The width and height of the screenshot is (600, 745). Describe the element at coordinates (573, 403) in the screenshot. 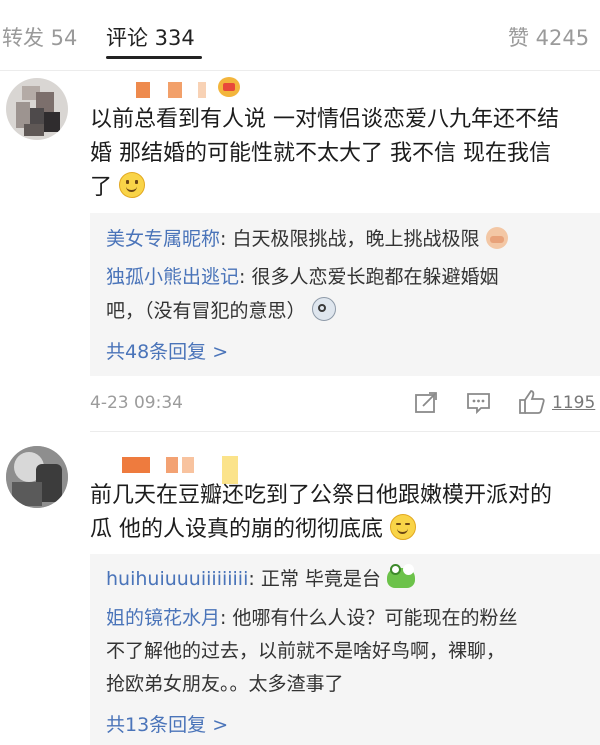

I see `like-count: 1195` at that location.